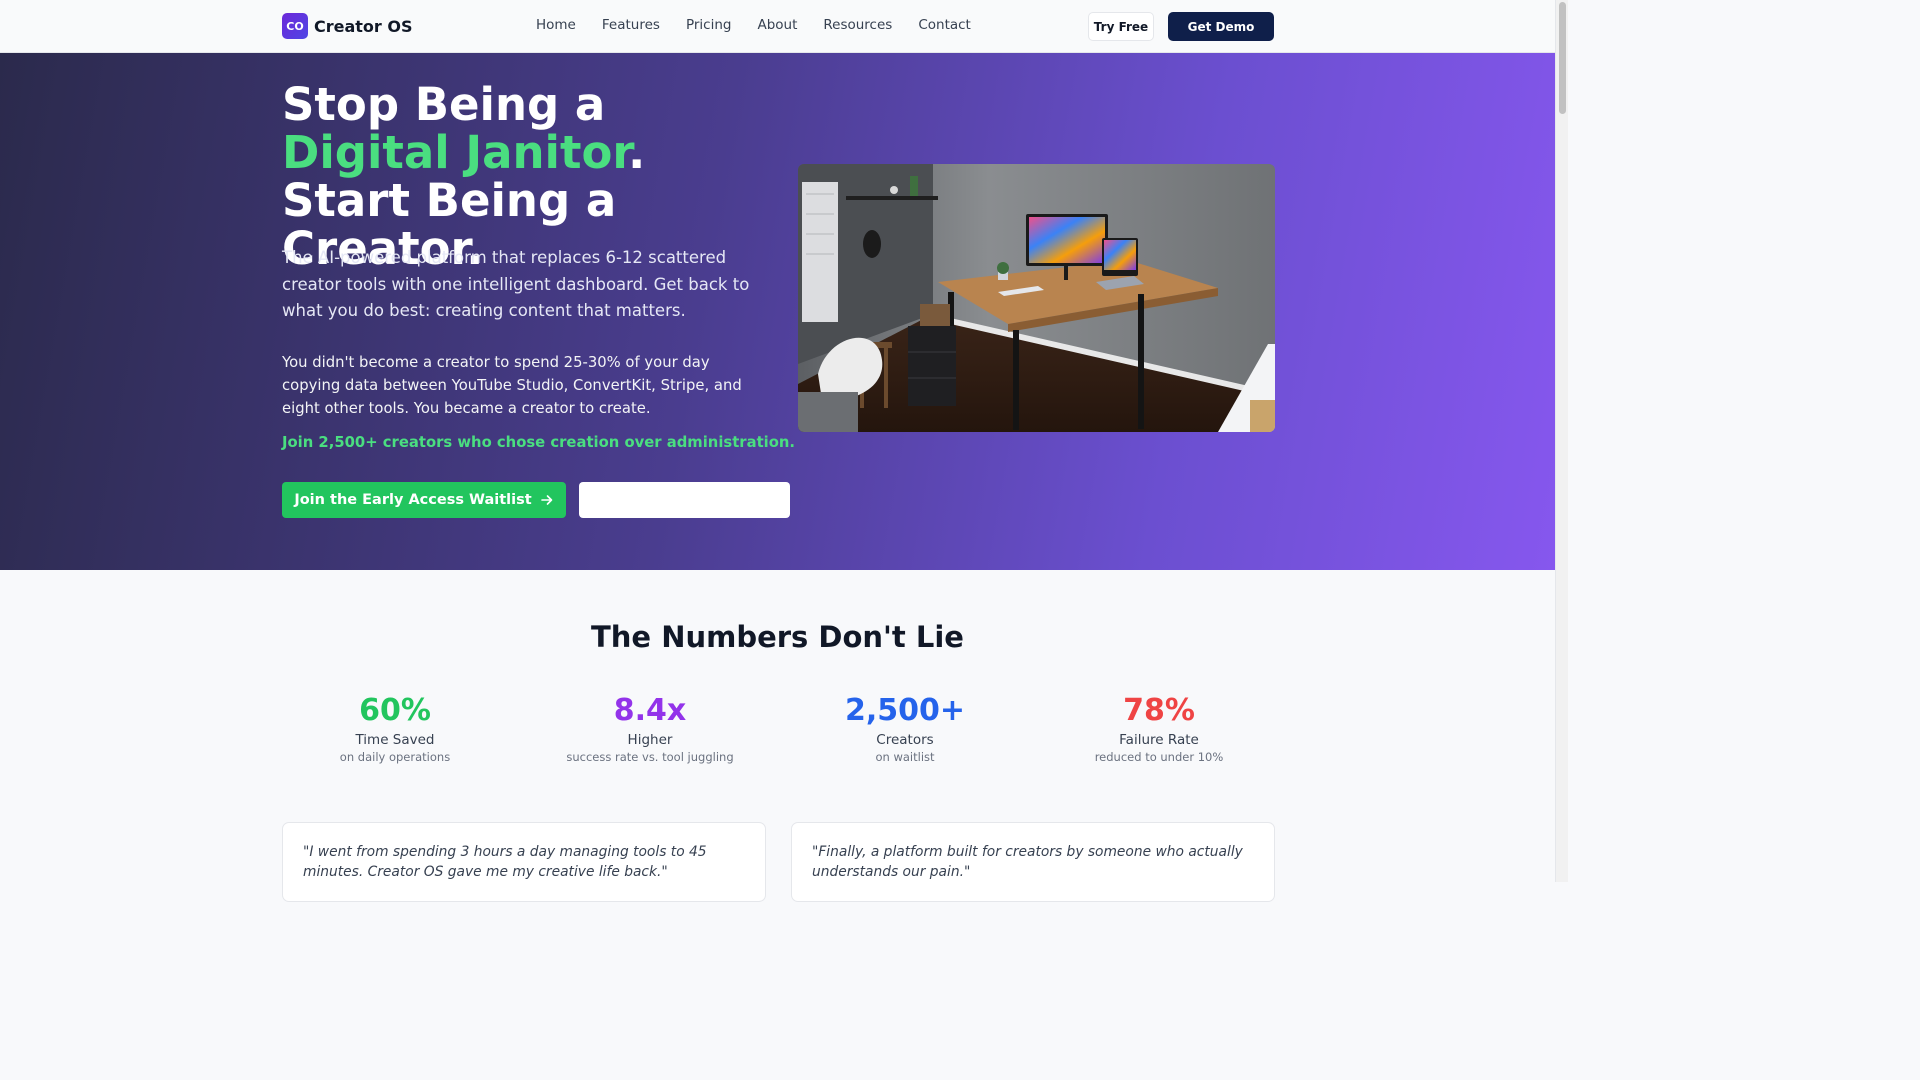 The height and width of the screenshot is (1080, 1920). Describe the element at coordinates (650, 740) in the screenshot. I see `stat-label: Higher` at that location.